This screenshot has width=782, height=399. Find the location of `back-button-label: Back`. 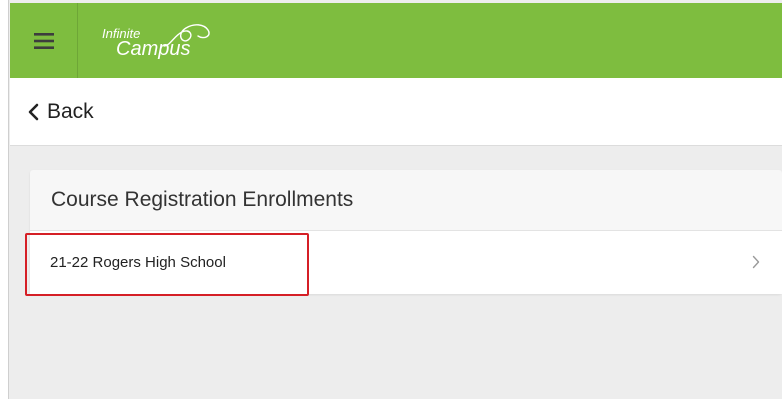

back-button-label: Back is located at coordinates (70, 111).